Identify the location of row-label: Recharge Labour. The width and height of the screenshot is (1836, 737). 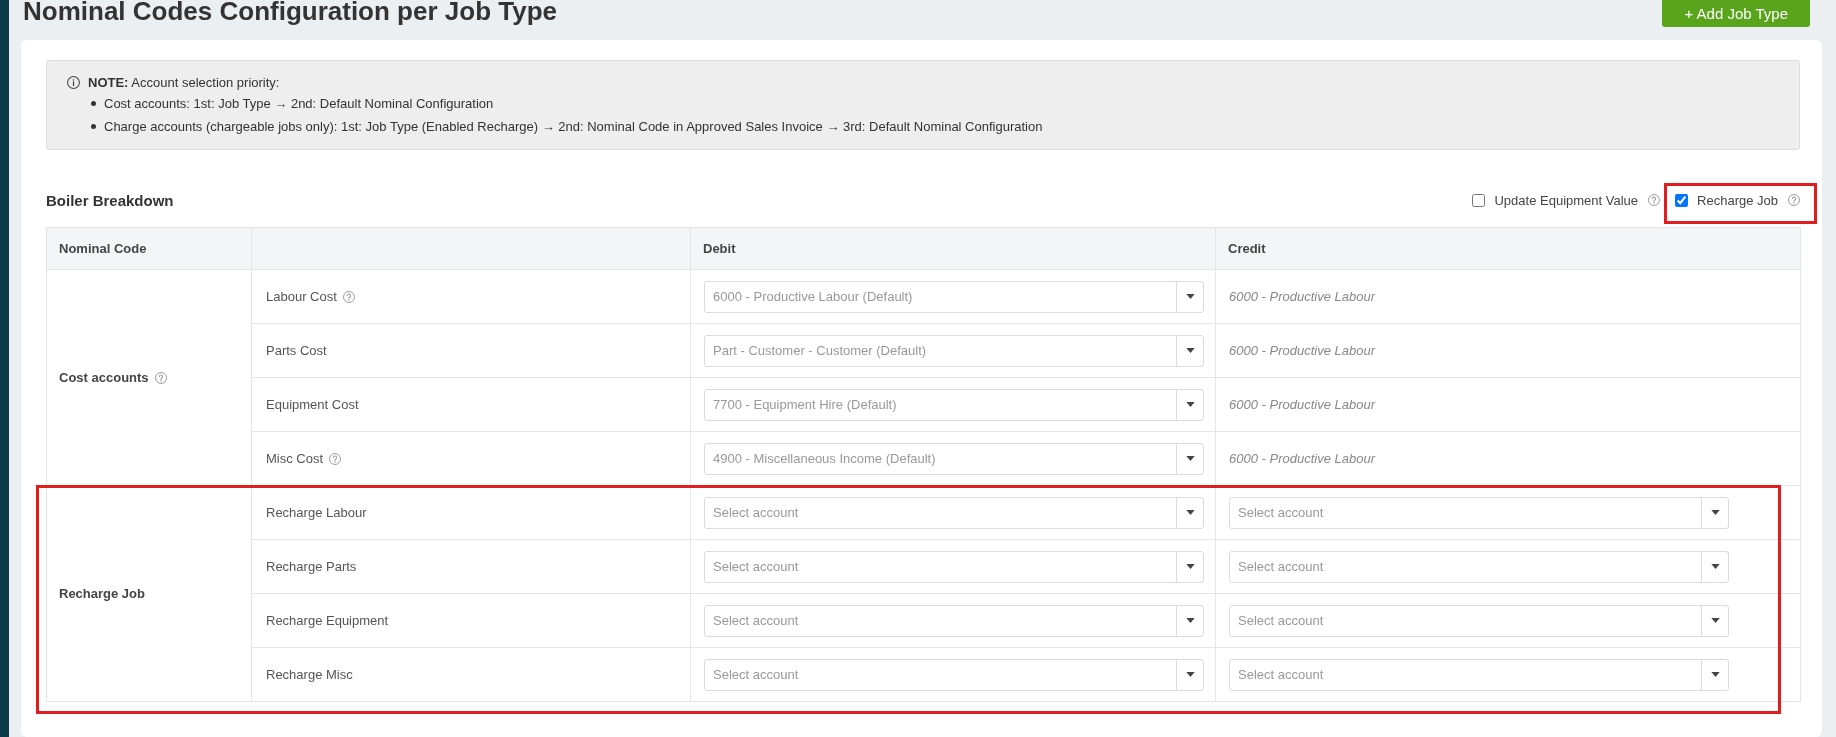
(316, 512).